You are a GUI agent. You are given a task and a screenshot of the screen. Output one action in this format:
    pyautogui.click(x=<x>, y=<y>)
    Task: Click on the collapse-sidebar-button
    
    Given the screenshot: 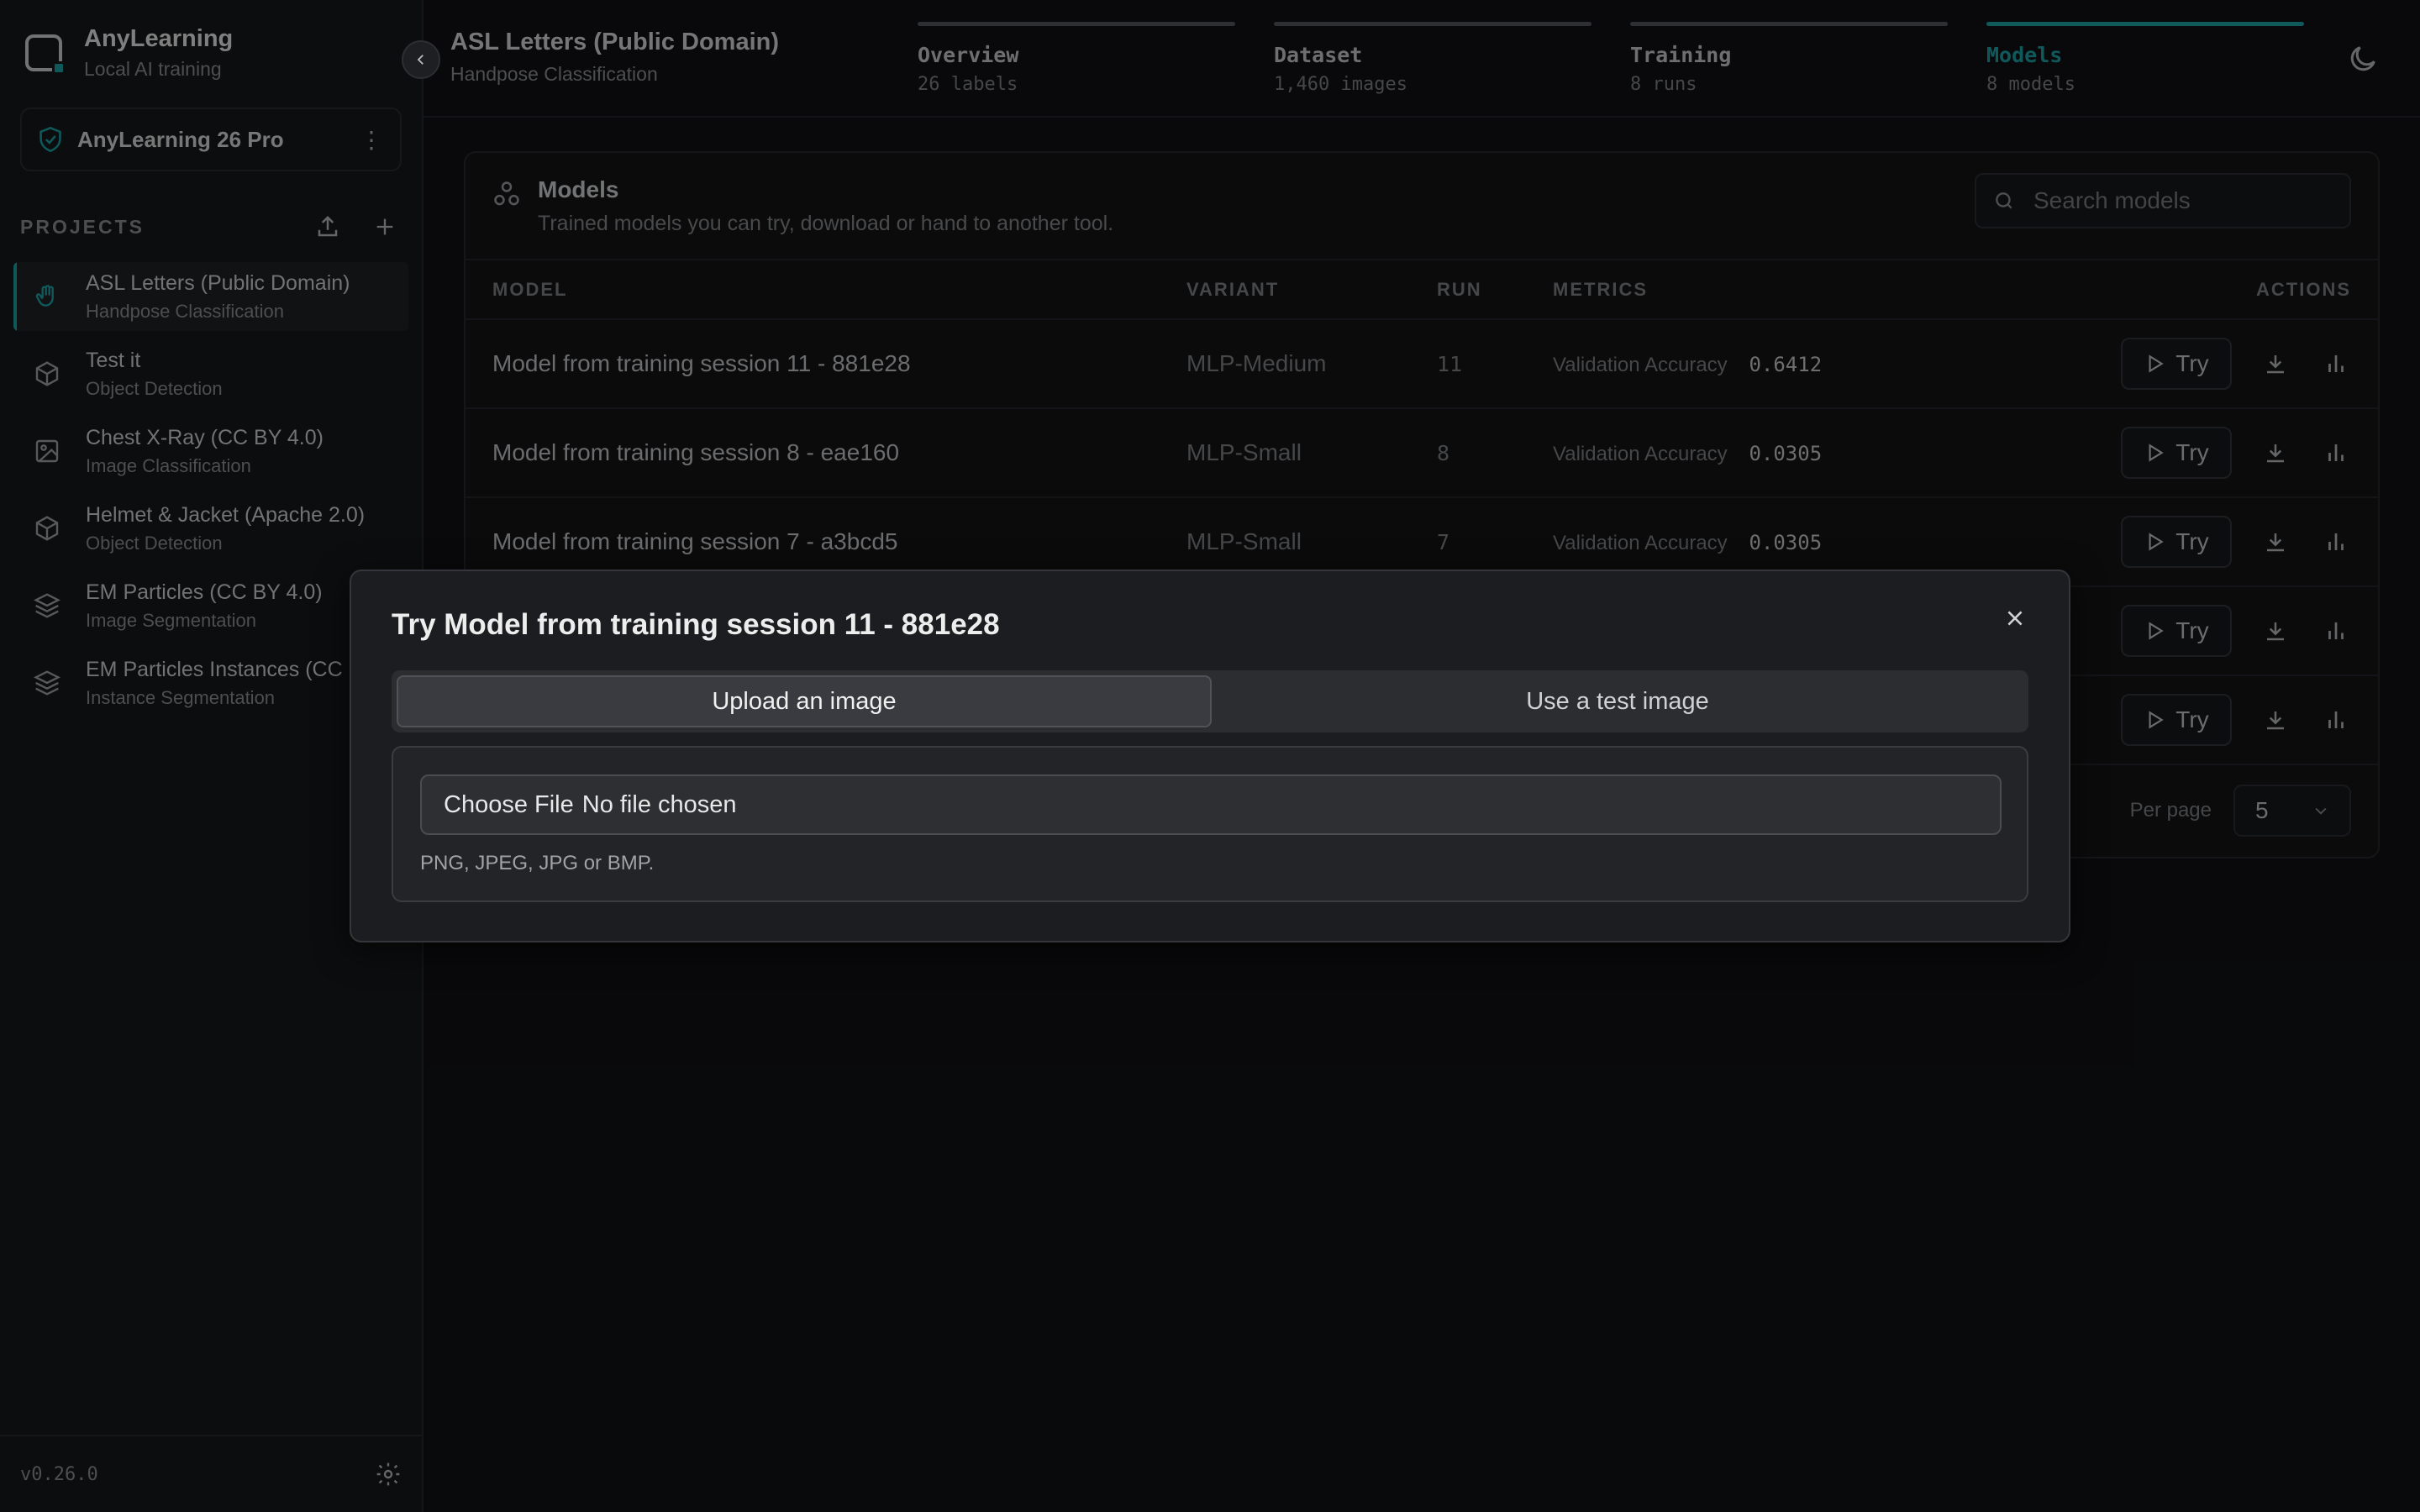 What is the action you would take?
    pyautogui.click(x=421, y=59)
    